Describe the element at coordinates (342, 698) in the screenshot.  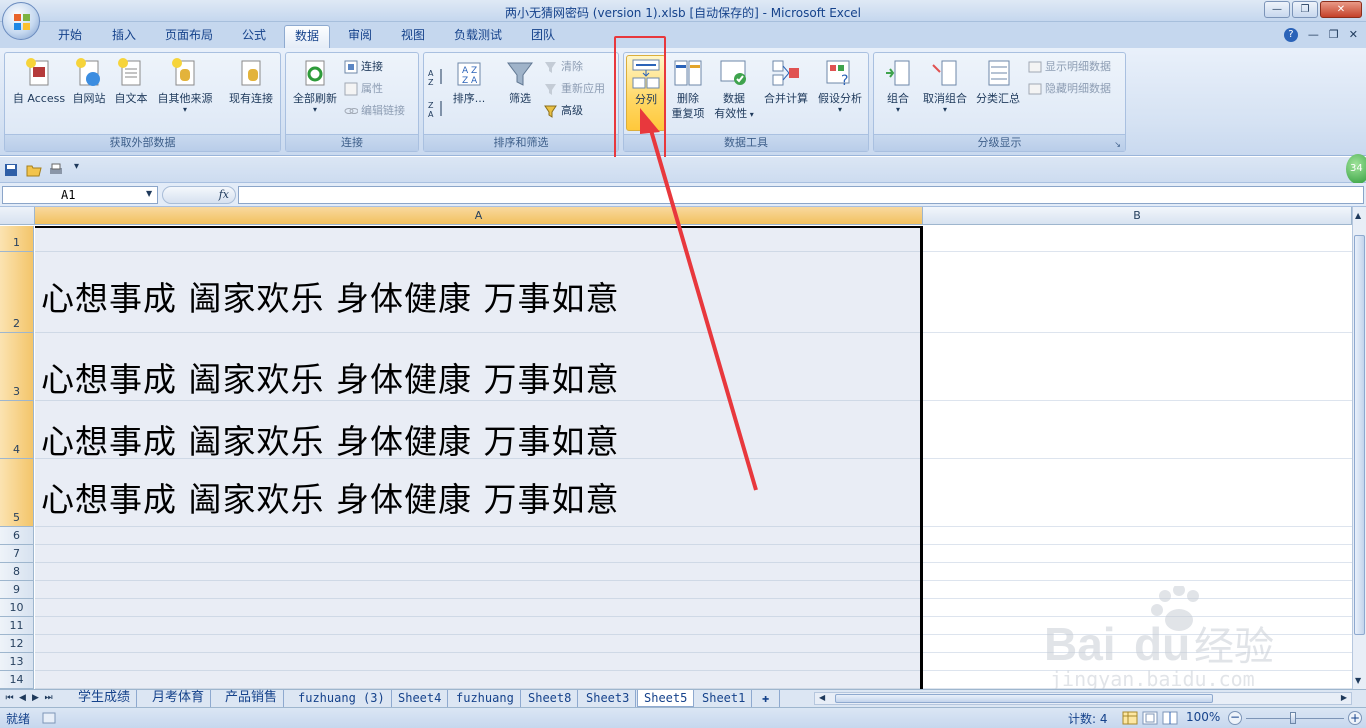
I see `sheet-tab: fuzhuang (3)` at that location.